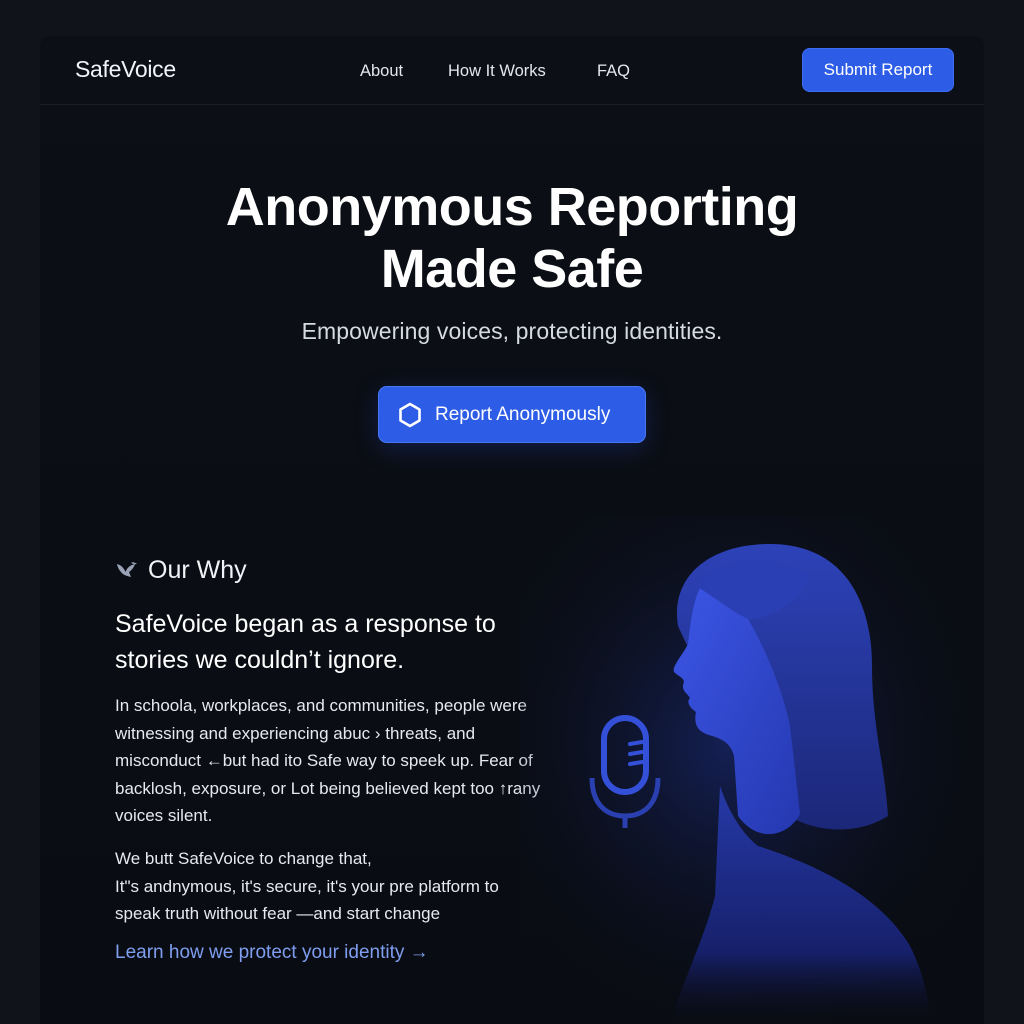  Describe the element at coordinates (497, 71) in the screenshot. I see `nav-link-how-it-works: How It Works` at that location.